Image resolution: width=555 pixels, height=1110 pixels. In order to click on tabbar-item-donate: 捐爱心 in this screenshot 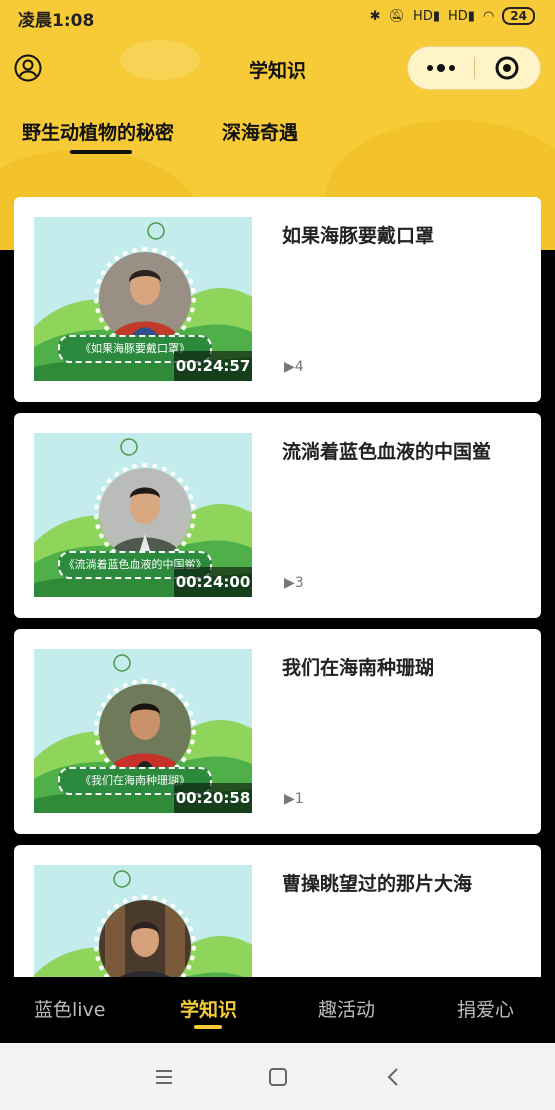, I will do `click(485, 1008)`.